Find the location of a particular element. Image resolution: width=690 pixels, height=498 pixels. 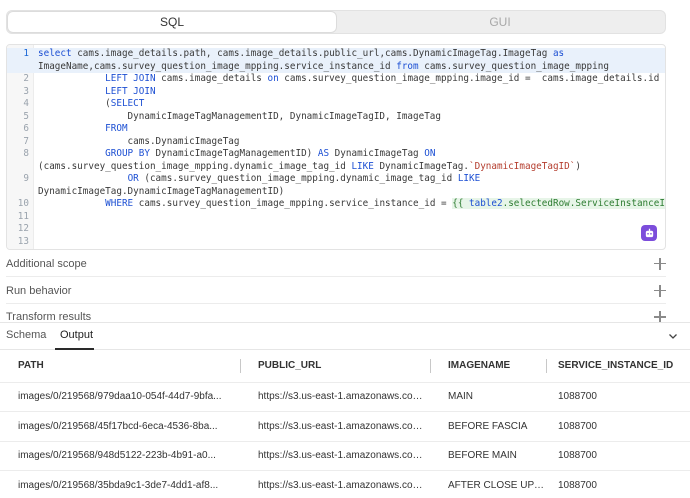

ai-assist-button is located at coordinates (649, 233).